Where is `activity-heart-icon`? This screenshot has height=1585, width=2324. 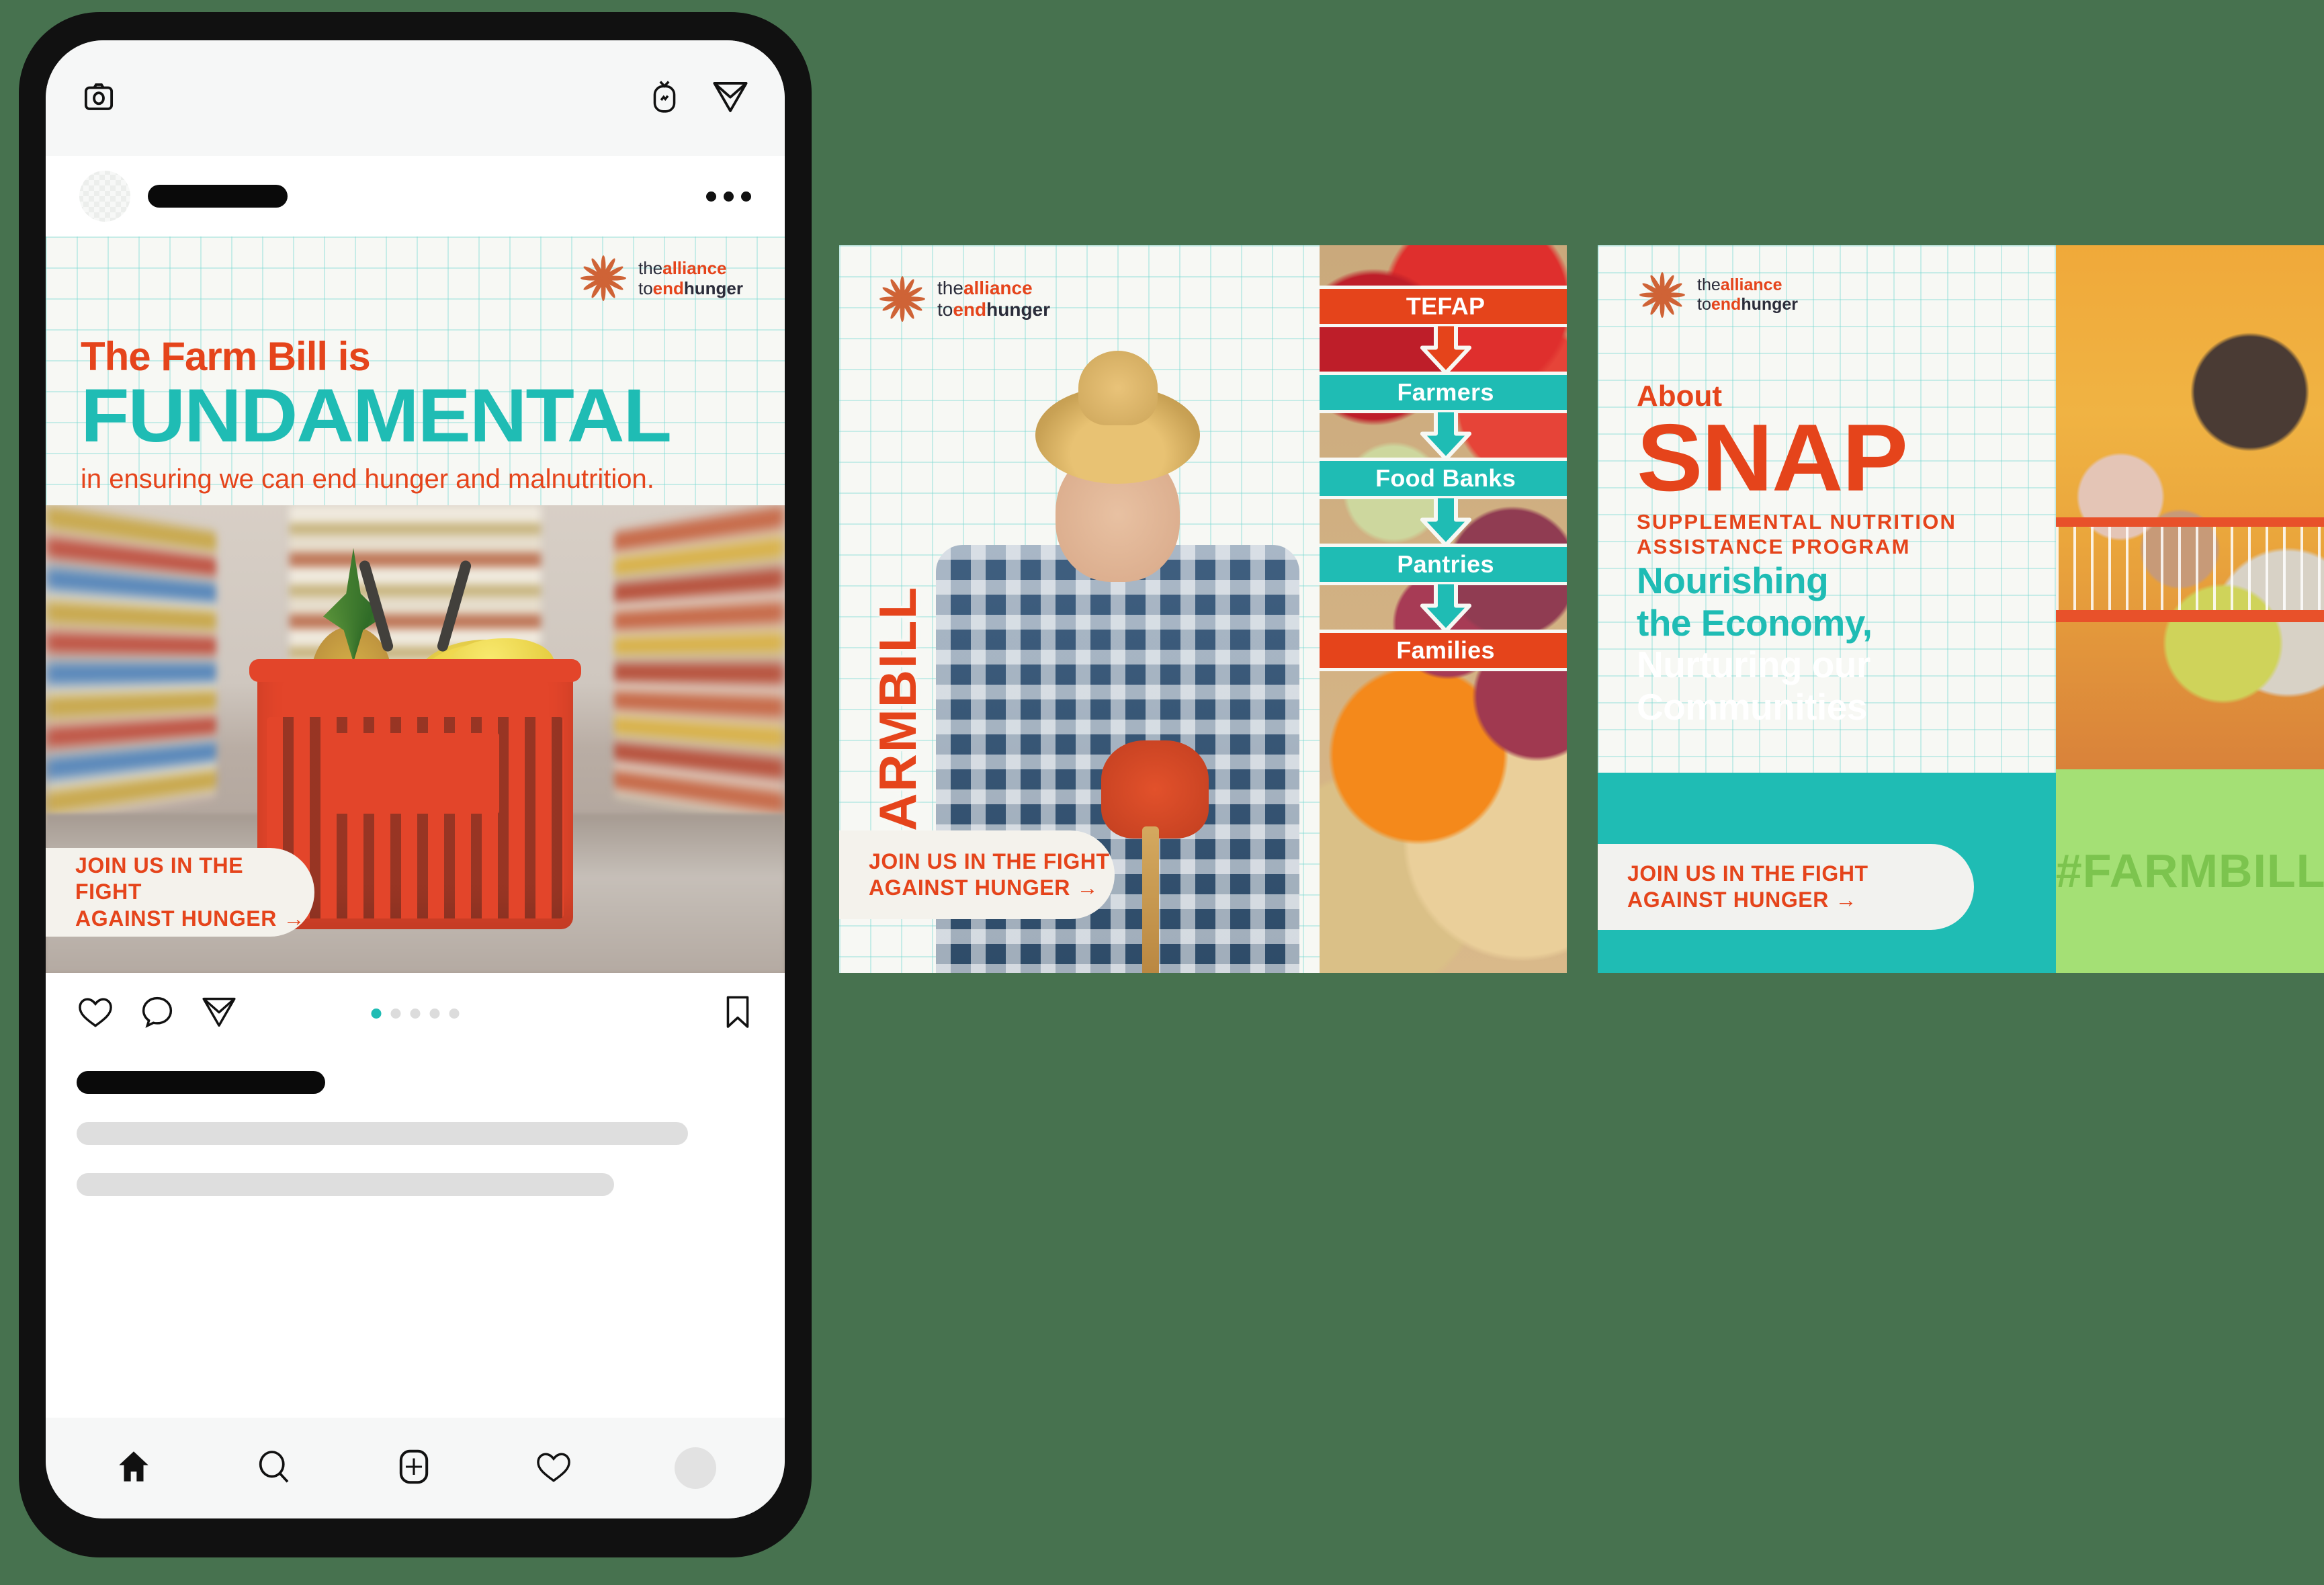 activity-heart-icon is located at coordinates (553, 1468).